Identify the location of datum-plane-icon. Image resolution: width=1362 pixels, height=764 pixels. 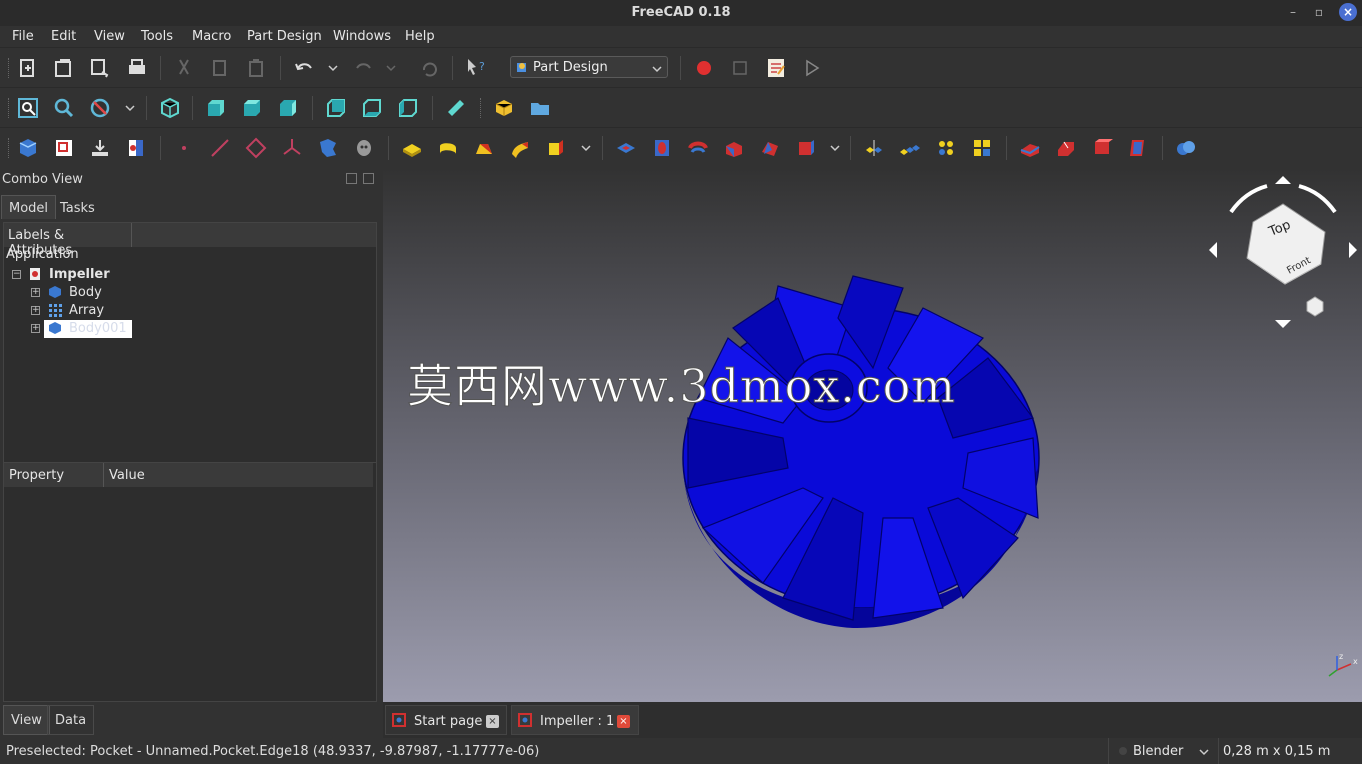
(256, 148).